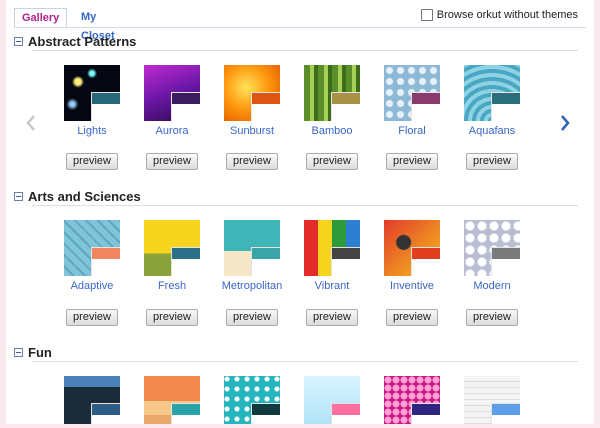 This screenshot has height=428, width=600. Describe the element at coordinates (31, 123) in the screenshot. I see `previous-arrow-icon` at that location.